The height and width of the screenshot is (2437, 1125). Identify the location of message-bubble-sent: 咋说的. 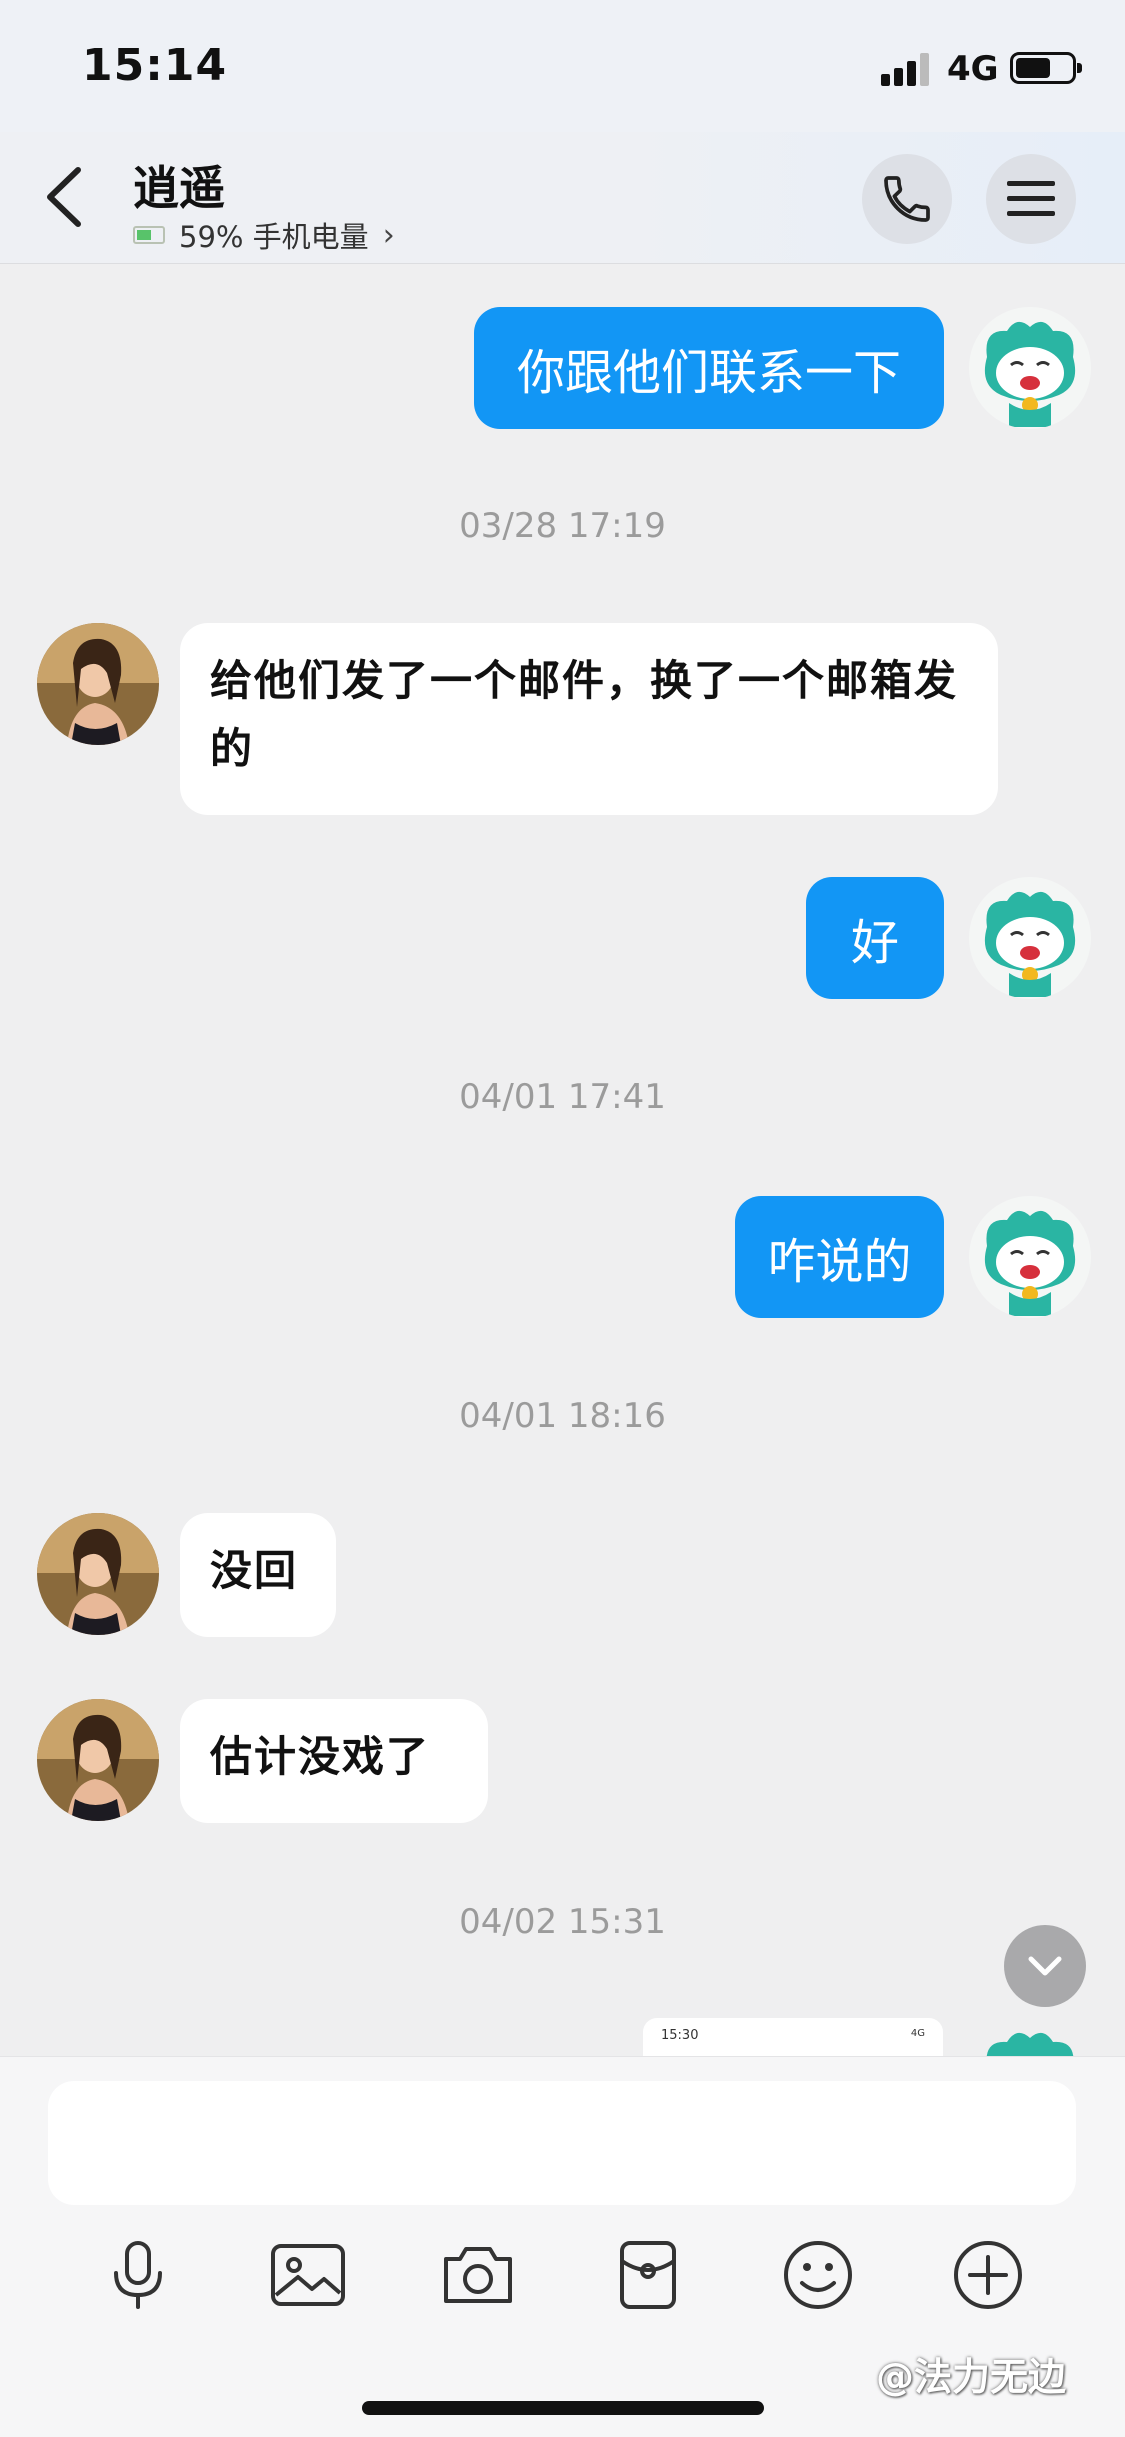
(839, 1257).